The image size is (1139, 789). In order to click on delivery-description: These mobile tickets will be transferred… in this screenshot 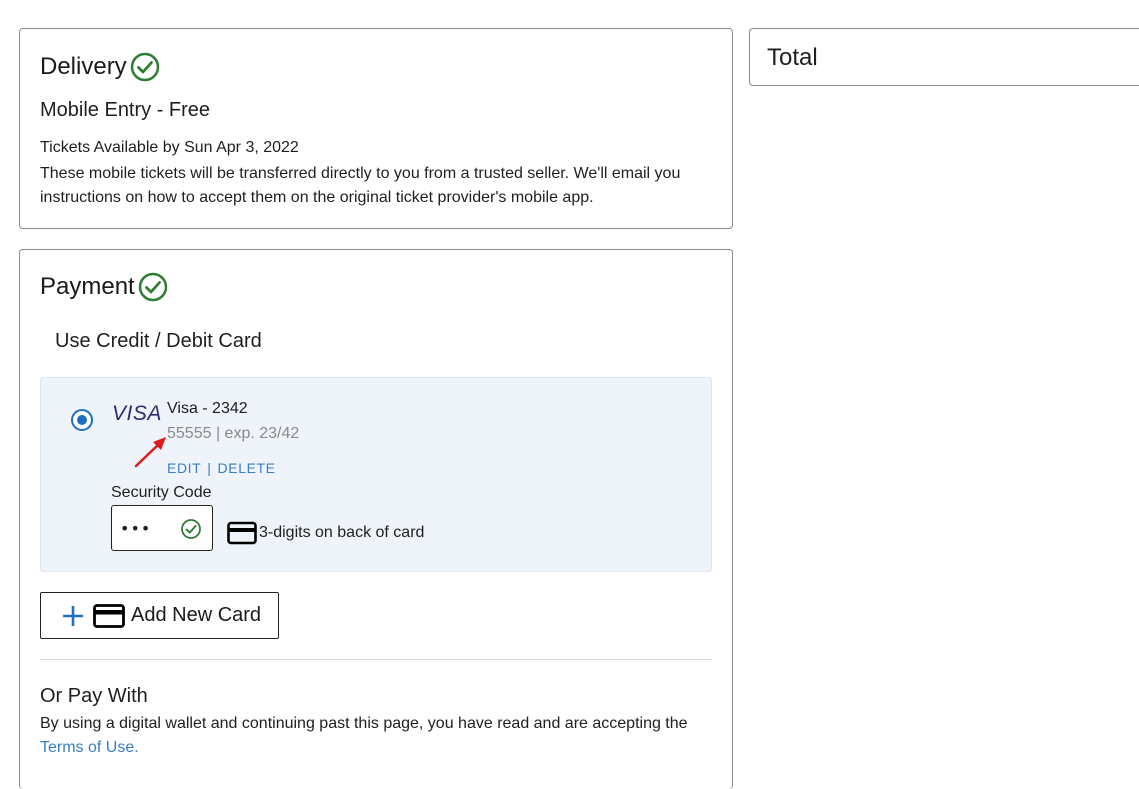, I will do `click(360, 185)`.